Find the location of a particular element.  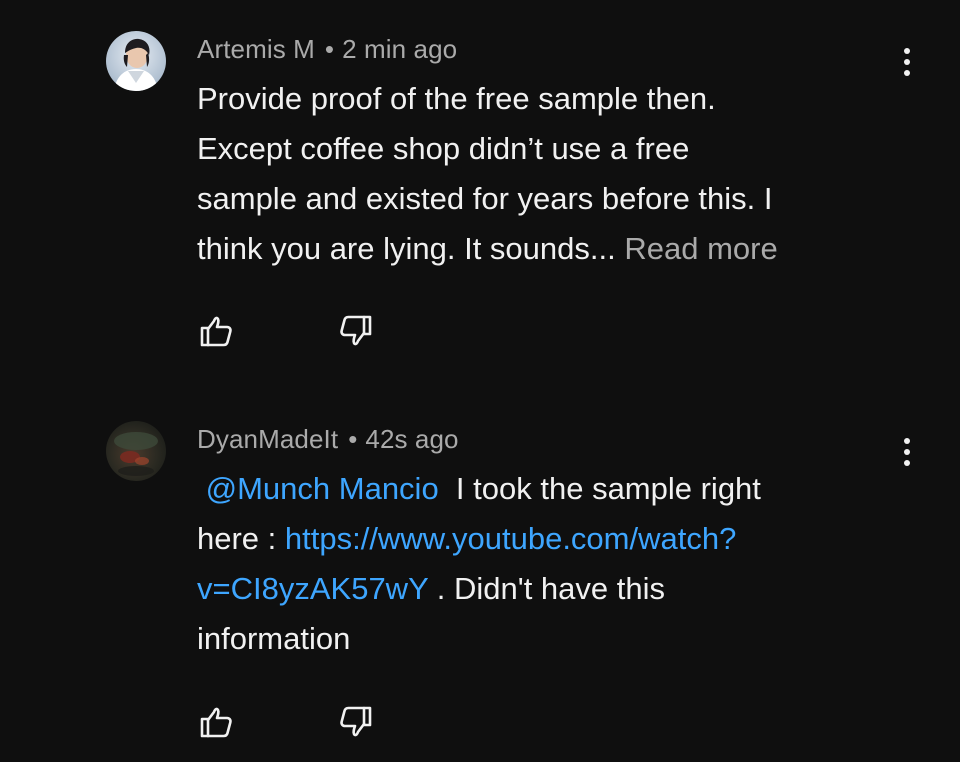

comment-line: Provide proof of the free sample then. is located at coordinates (456, 98).